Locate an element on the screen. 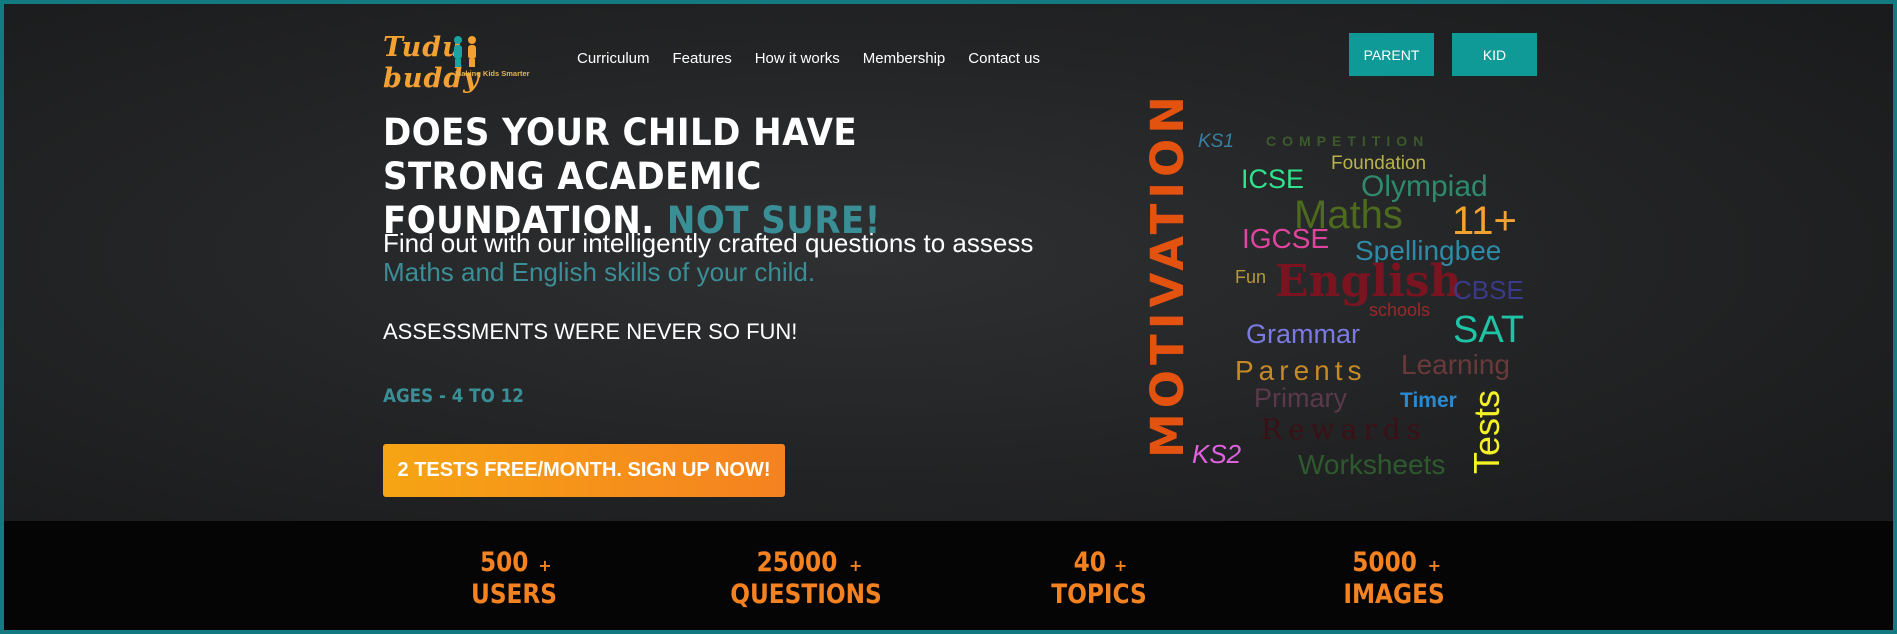 The width and height of the screenshot is (1897, 634). stat-images-plus: + is located at coordinates (1434, 565).